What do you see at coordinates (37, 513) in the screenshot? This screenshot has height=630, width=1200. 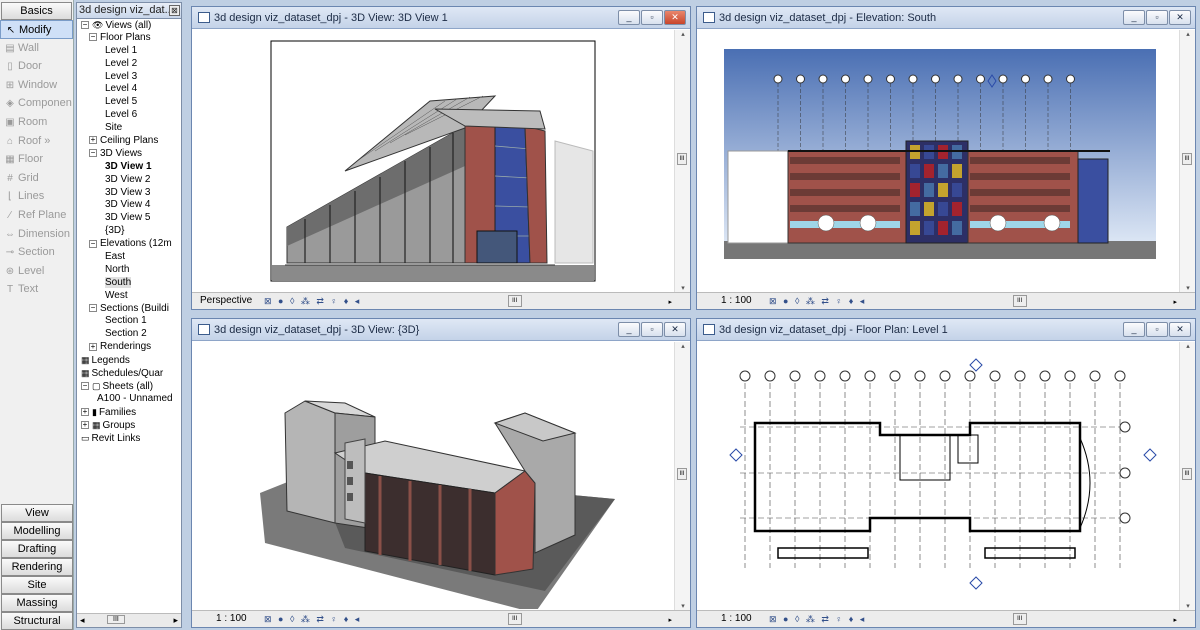 I see `tab-view: View` at bounding box center [37, 513].